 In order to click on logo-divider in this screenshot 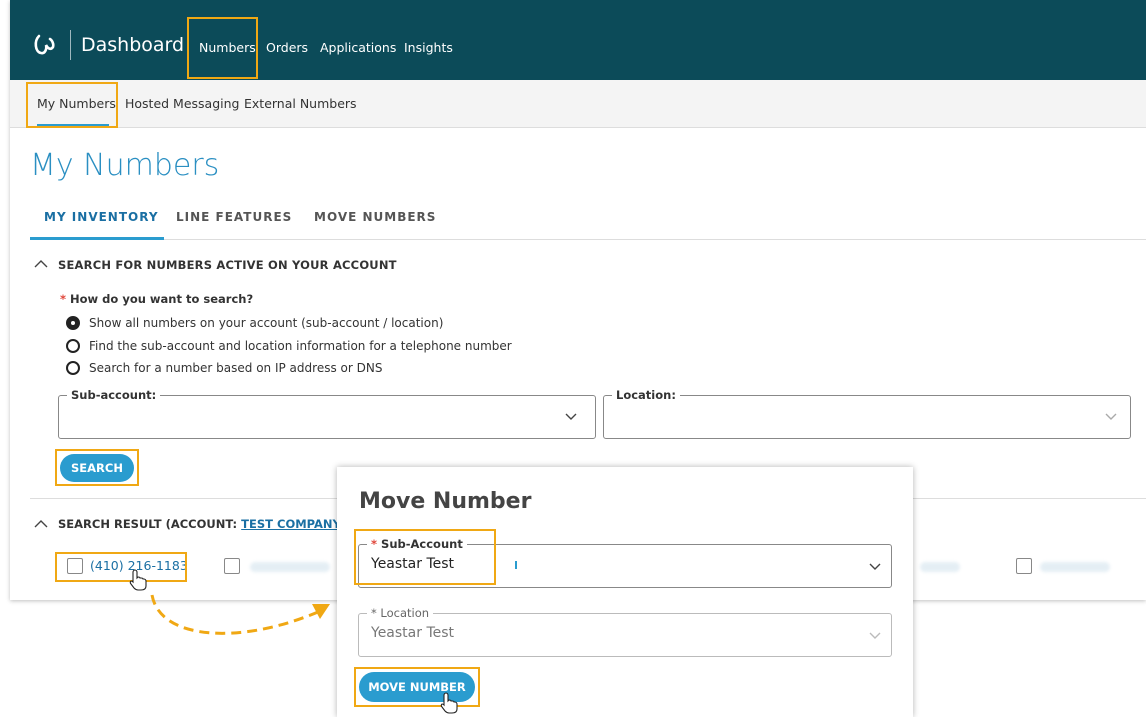, I will do `click(70, 45)`.